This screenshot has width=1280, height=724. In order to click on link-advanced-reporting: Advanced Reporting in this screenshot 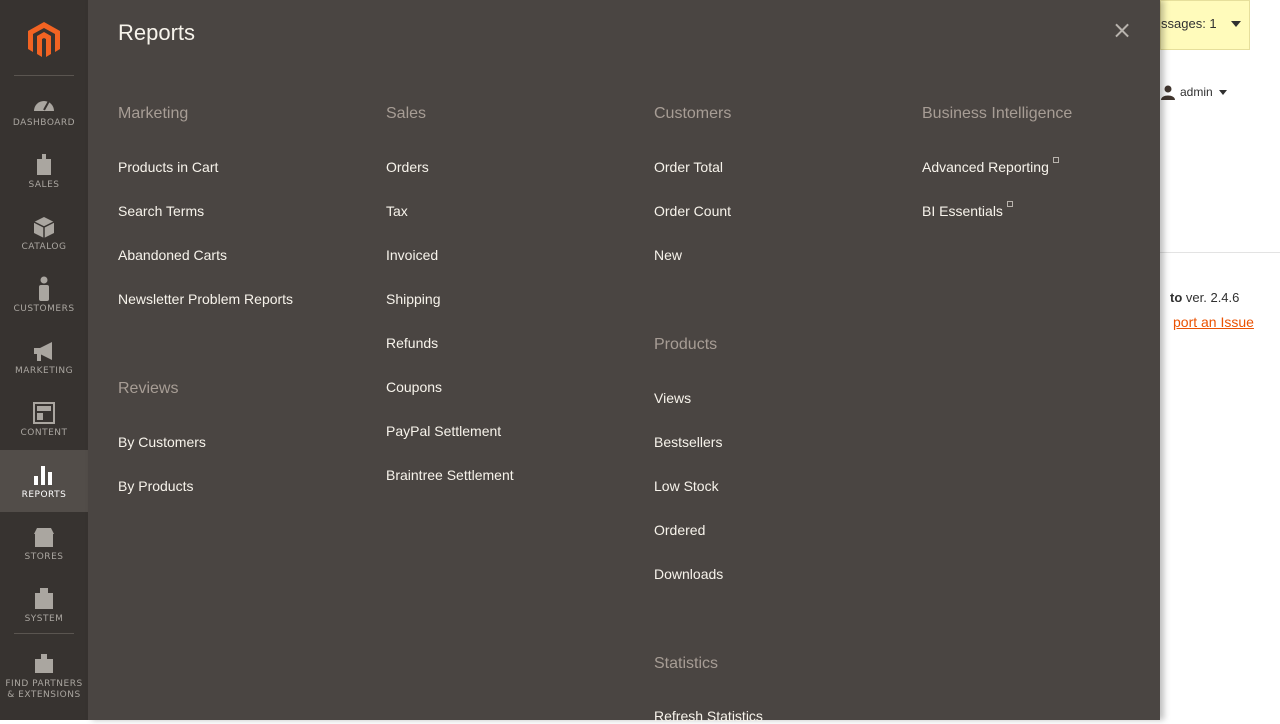, I will do `click(990, 166)`.